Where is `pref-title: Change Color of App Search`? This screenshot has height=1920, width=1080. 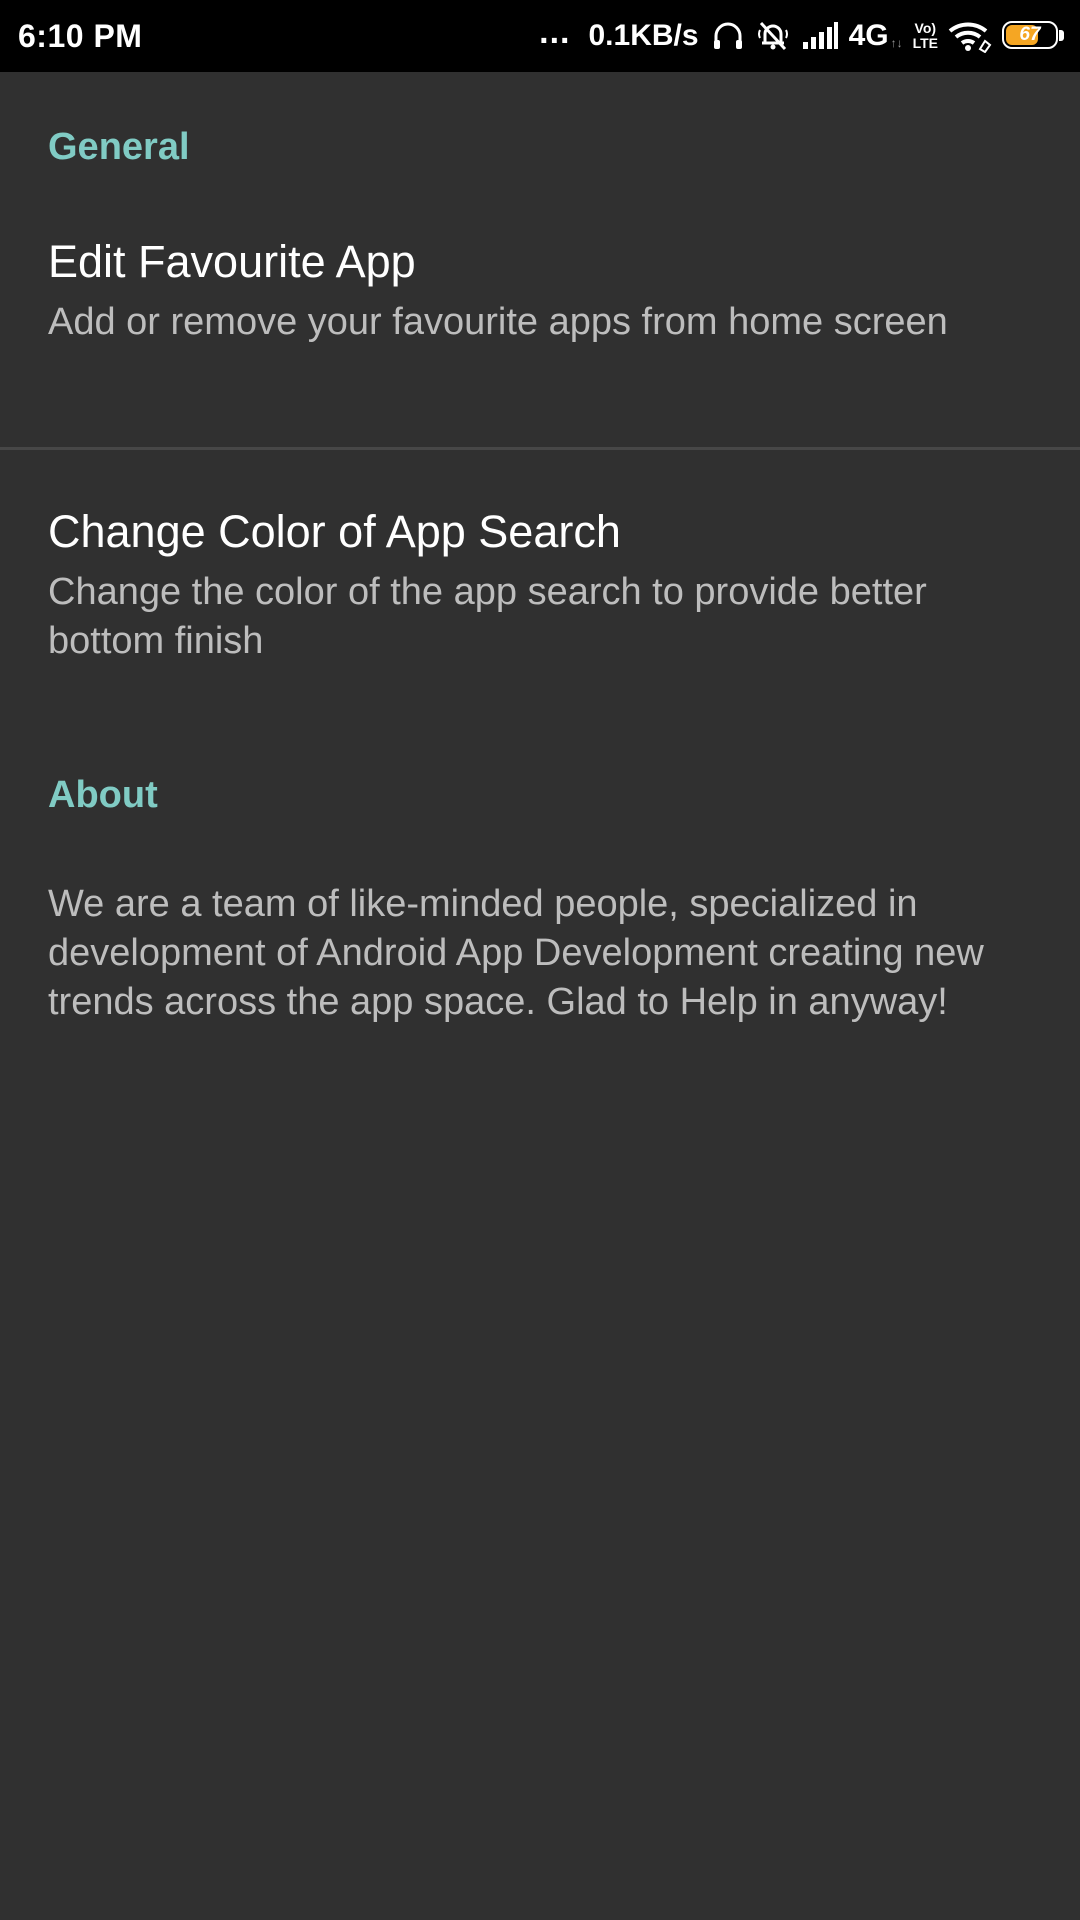 pref-title: Change Color of App Search is located at coordinates (334, 531).